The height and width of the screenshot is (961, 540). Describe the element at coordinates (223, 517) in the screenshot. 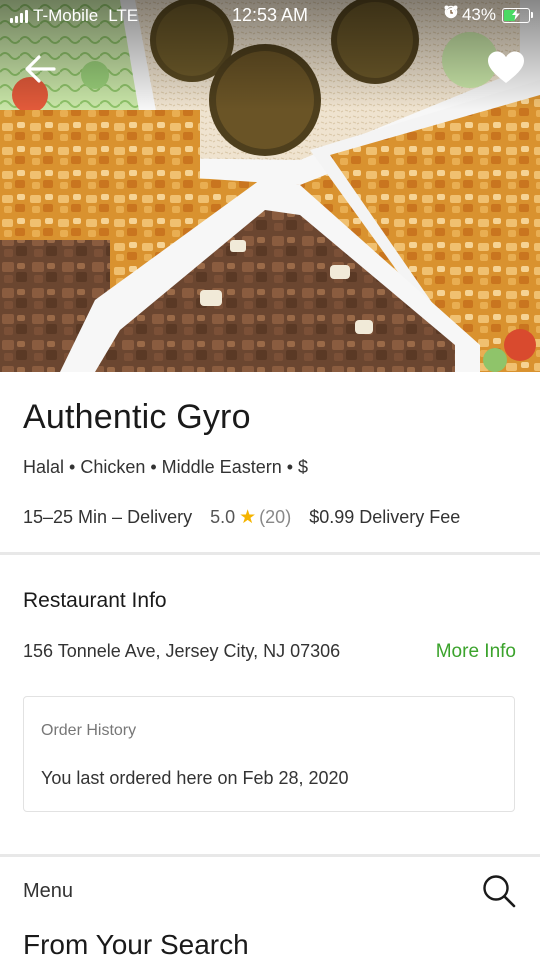

I see `rating-value: 5.0` at that location.